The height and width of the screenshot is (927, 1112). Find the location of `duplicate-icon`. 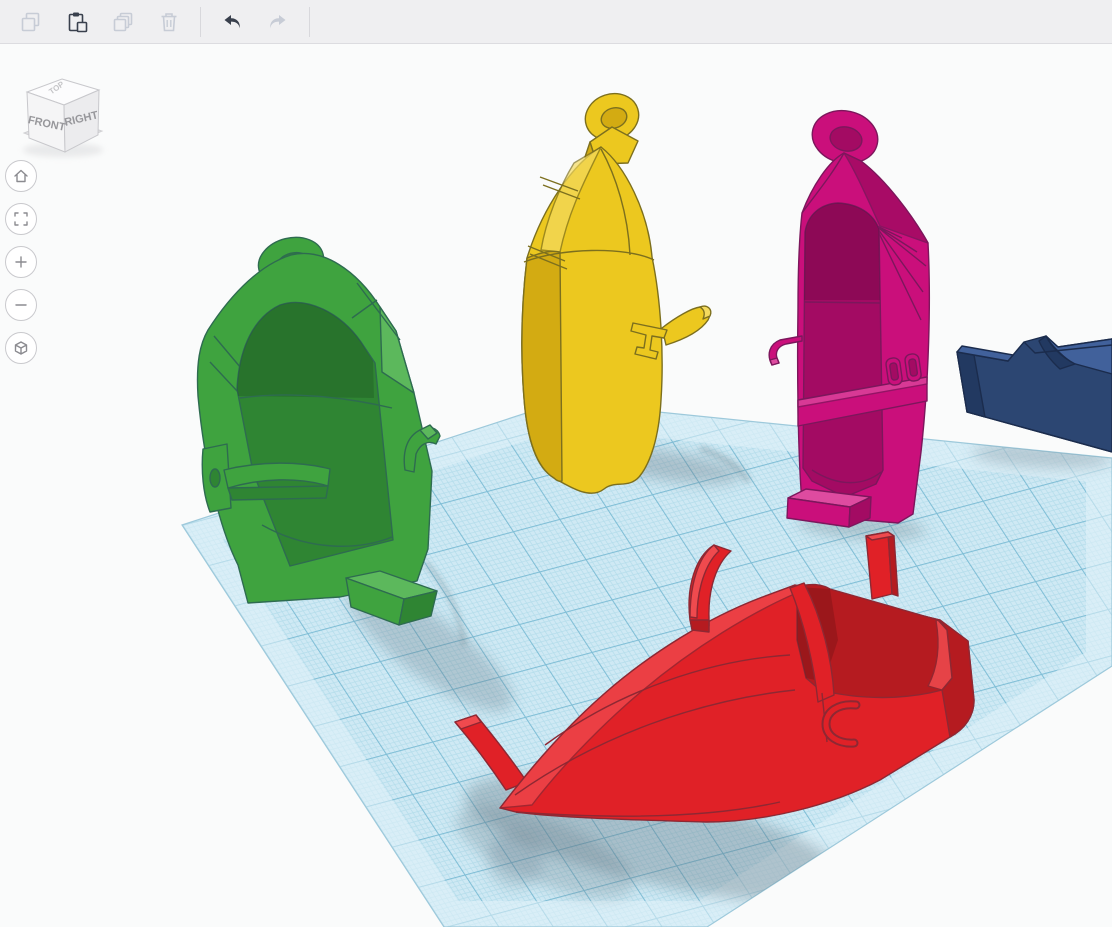

duplicate-icon is located at coordinates (123, 21).